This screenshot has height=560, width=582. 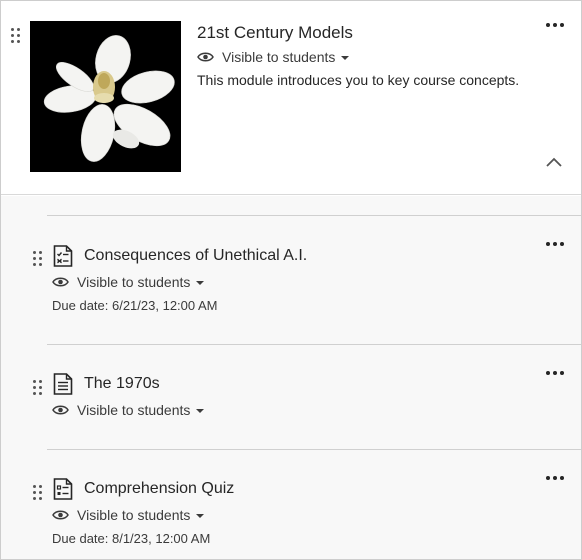 I want to click on item-title: Consequences of Unethical A.I., so click(x=195, y=256).